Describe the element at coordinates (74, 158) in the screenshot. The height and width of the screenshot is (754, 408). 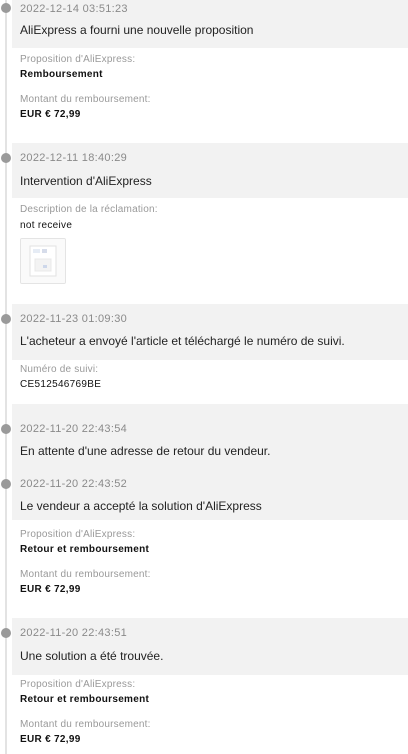
I see `event-timestamp: 2022-12-11 18:40:29` at that location.